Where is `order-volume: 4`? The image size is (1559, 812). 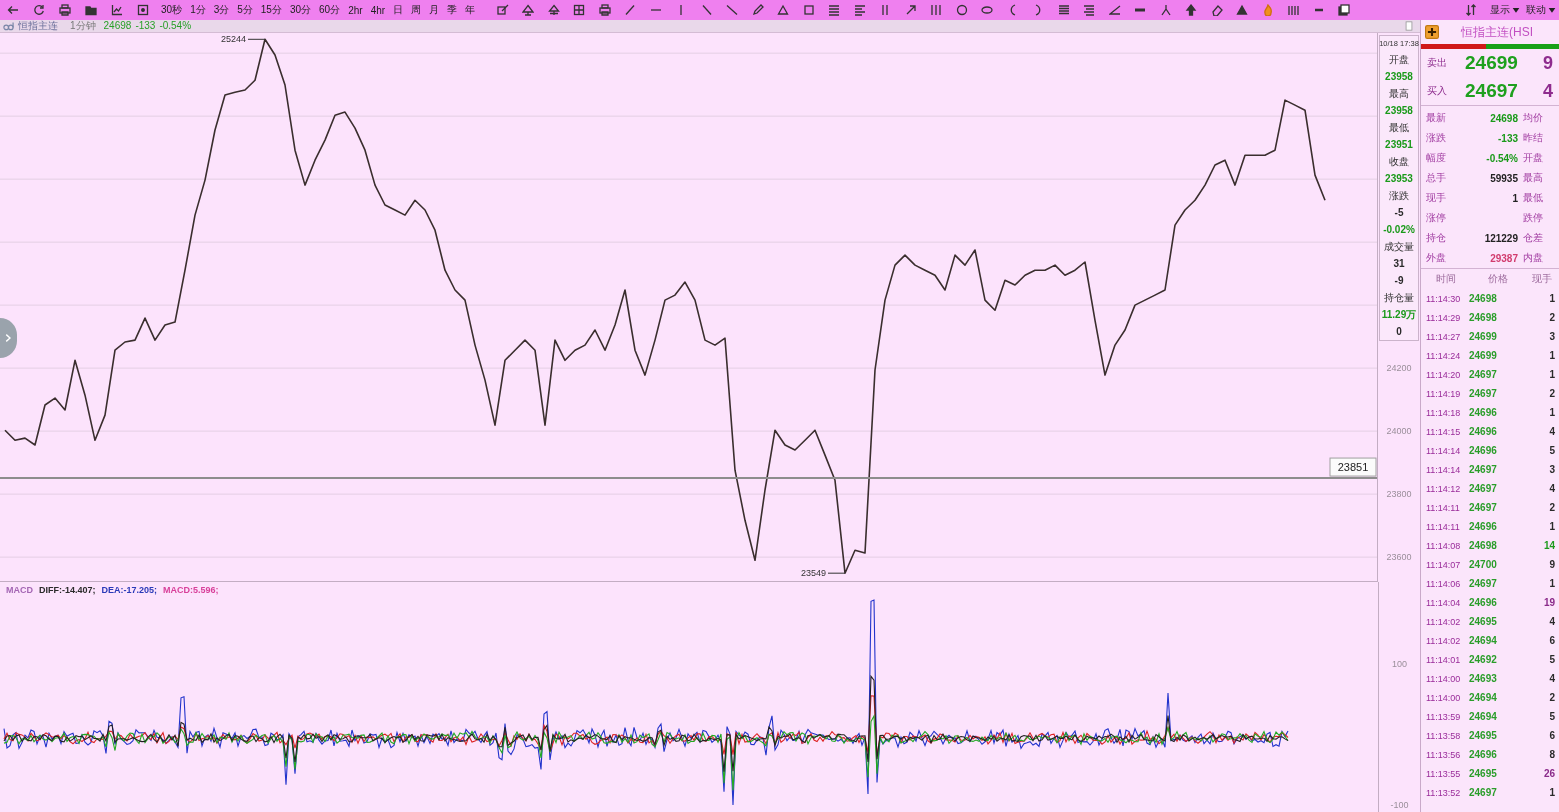
order-volume: 4 is located at coordinates (1548, 91).